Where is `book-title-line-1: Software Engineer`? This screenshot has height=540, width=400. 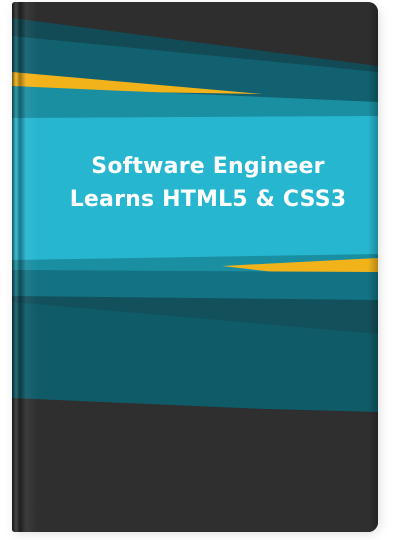
book-title-line-1: Software Engineer is located at coordinates (208, 166).